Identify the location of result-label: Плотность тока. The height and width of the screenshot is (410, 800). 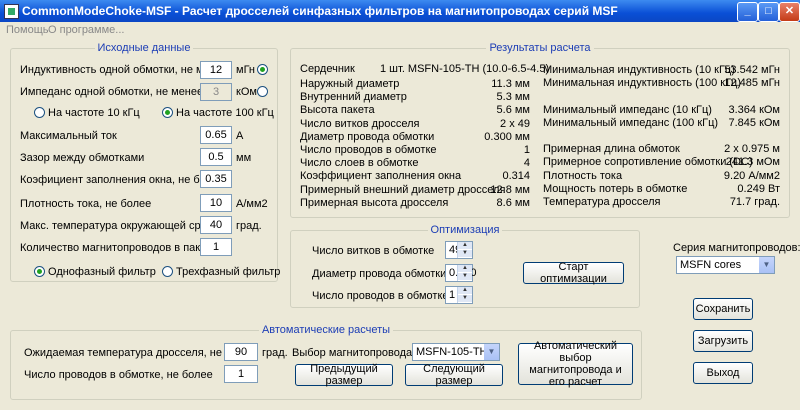
(583, 175).